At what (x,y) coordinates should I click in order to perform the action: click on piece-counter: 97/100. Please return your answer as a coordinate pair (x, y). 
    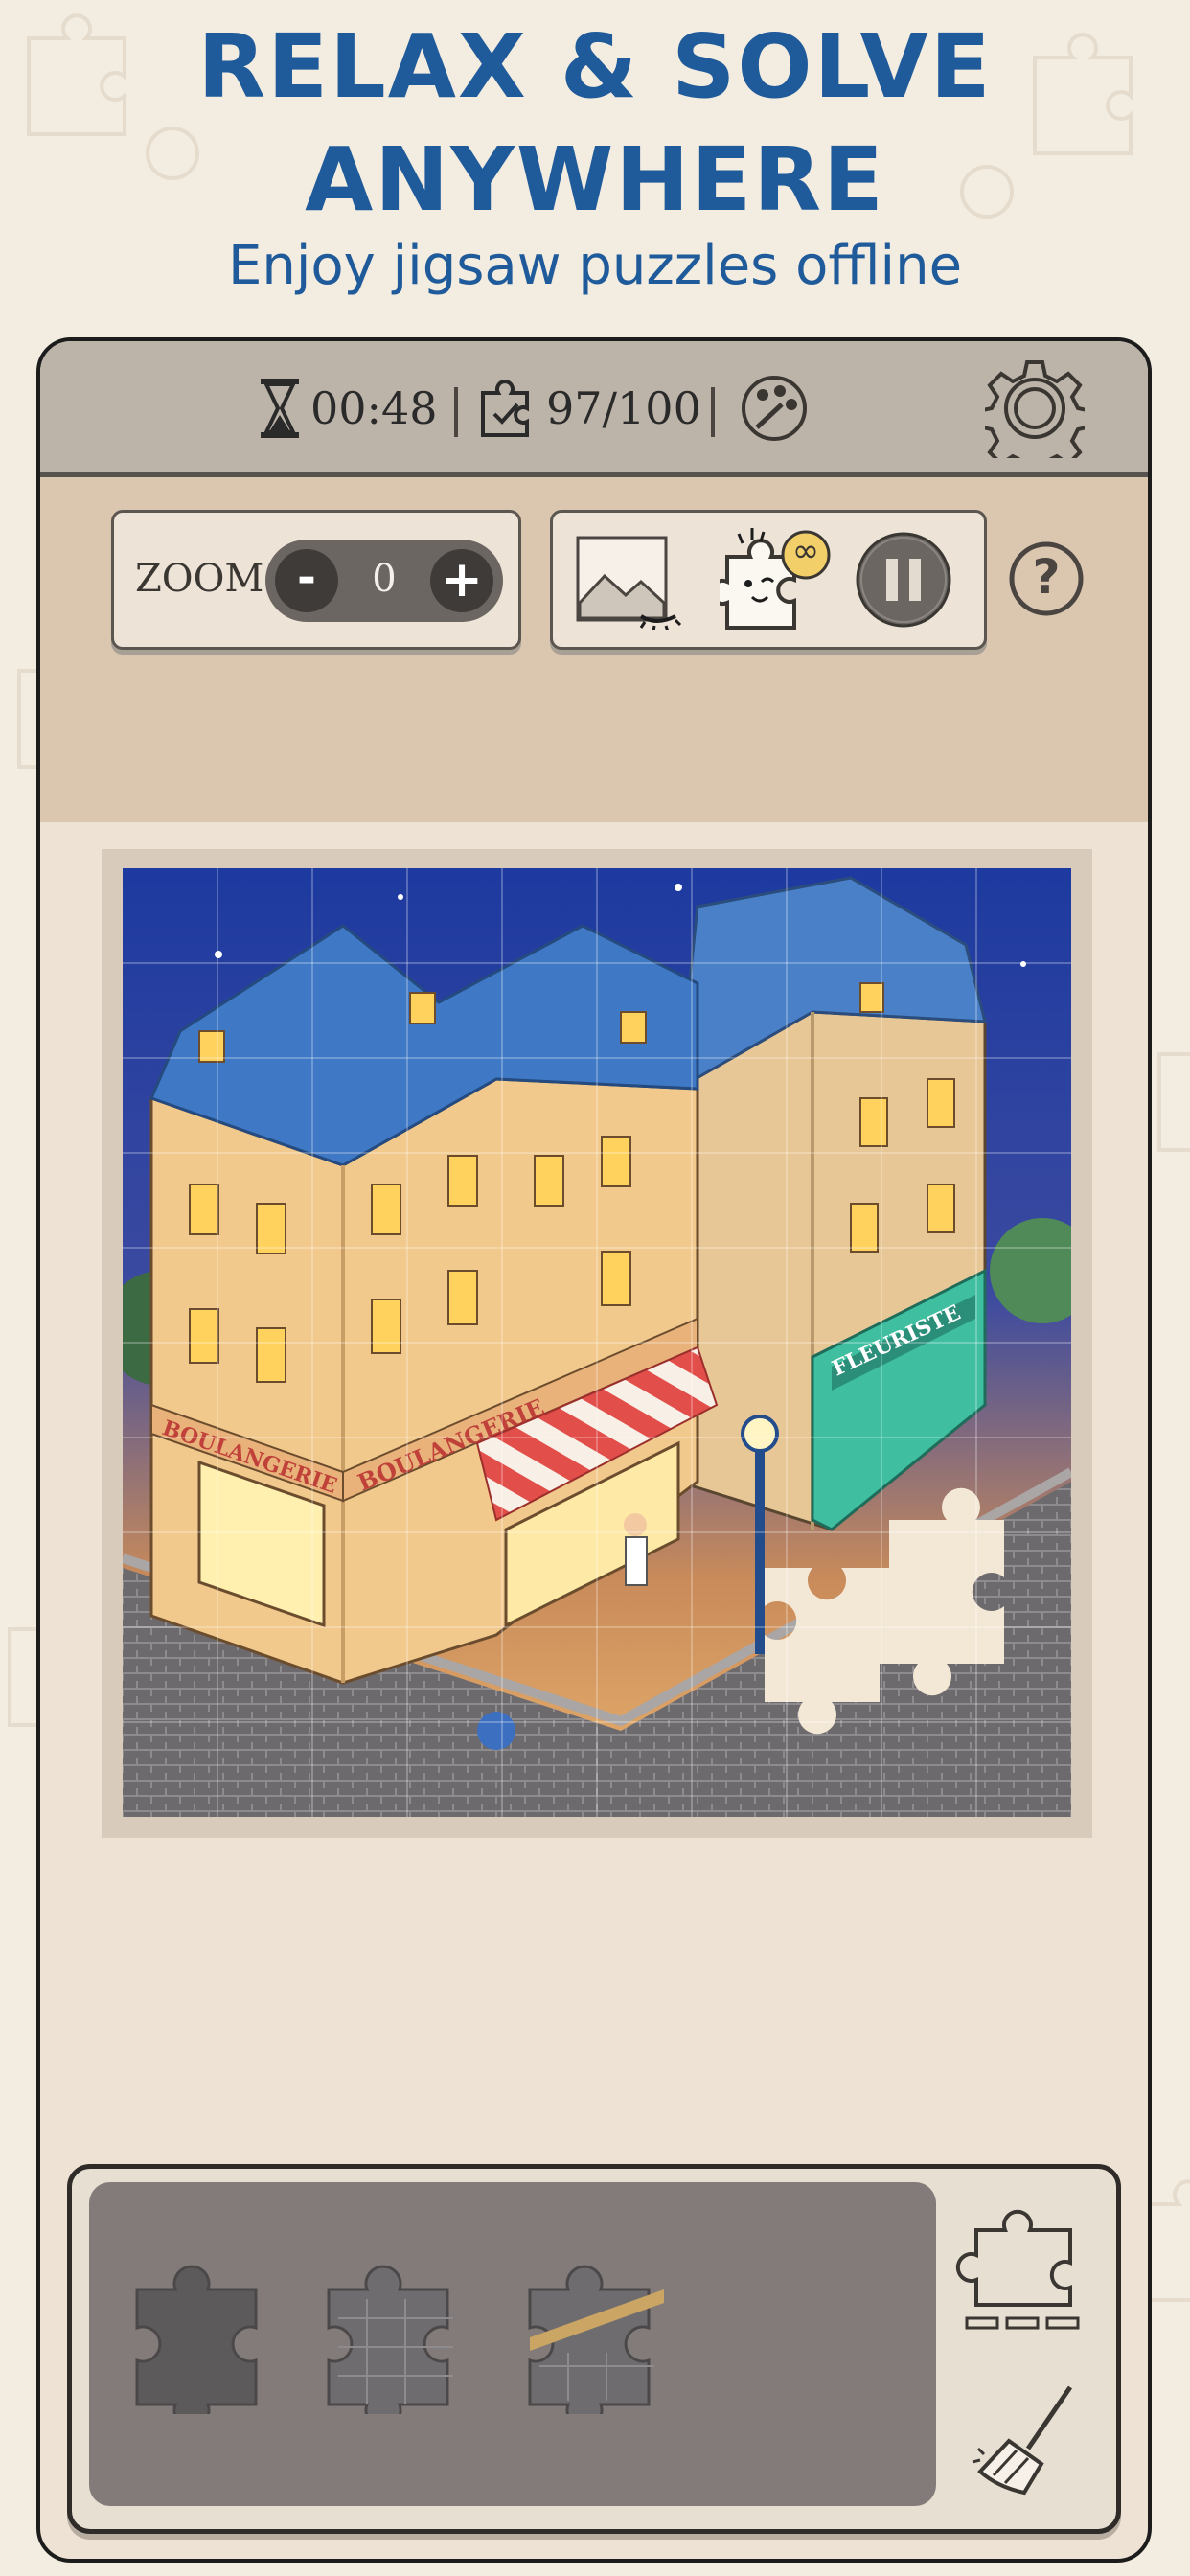
    Looking at the image, I should click on (589, 408).